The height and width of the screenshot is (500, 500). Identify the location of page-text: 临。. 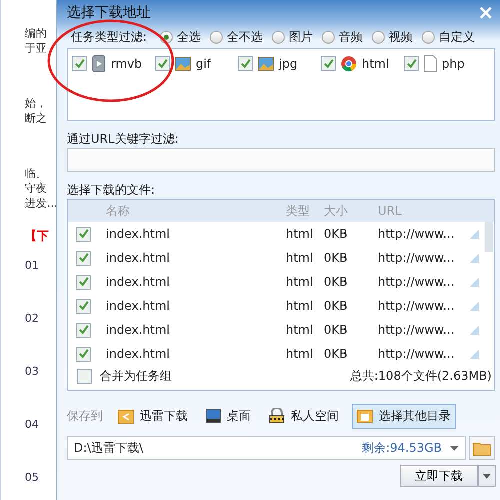
(36, 173).